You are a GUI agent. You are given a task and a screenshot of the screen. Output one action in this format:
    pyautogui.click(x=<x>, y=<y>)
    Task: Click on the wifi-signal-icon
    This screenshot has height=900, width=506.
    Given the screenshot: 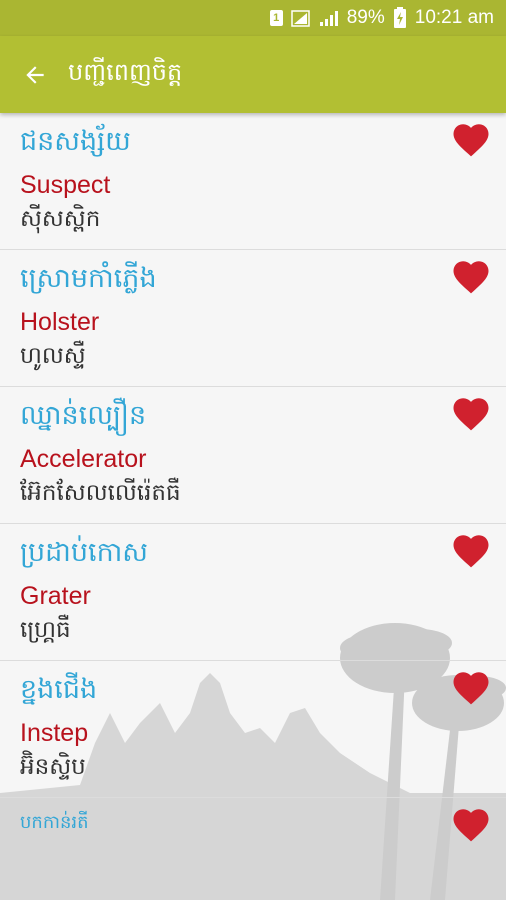 What is the action you would take?
    pyautogui.click(x=300, y=18)
    